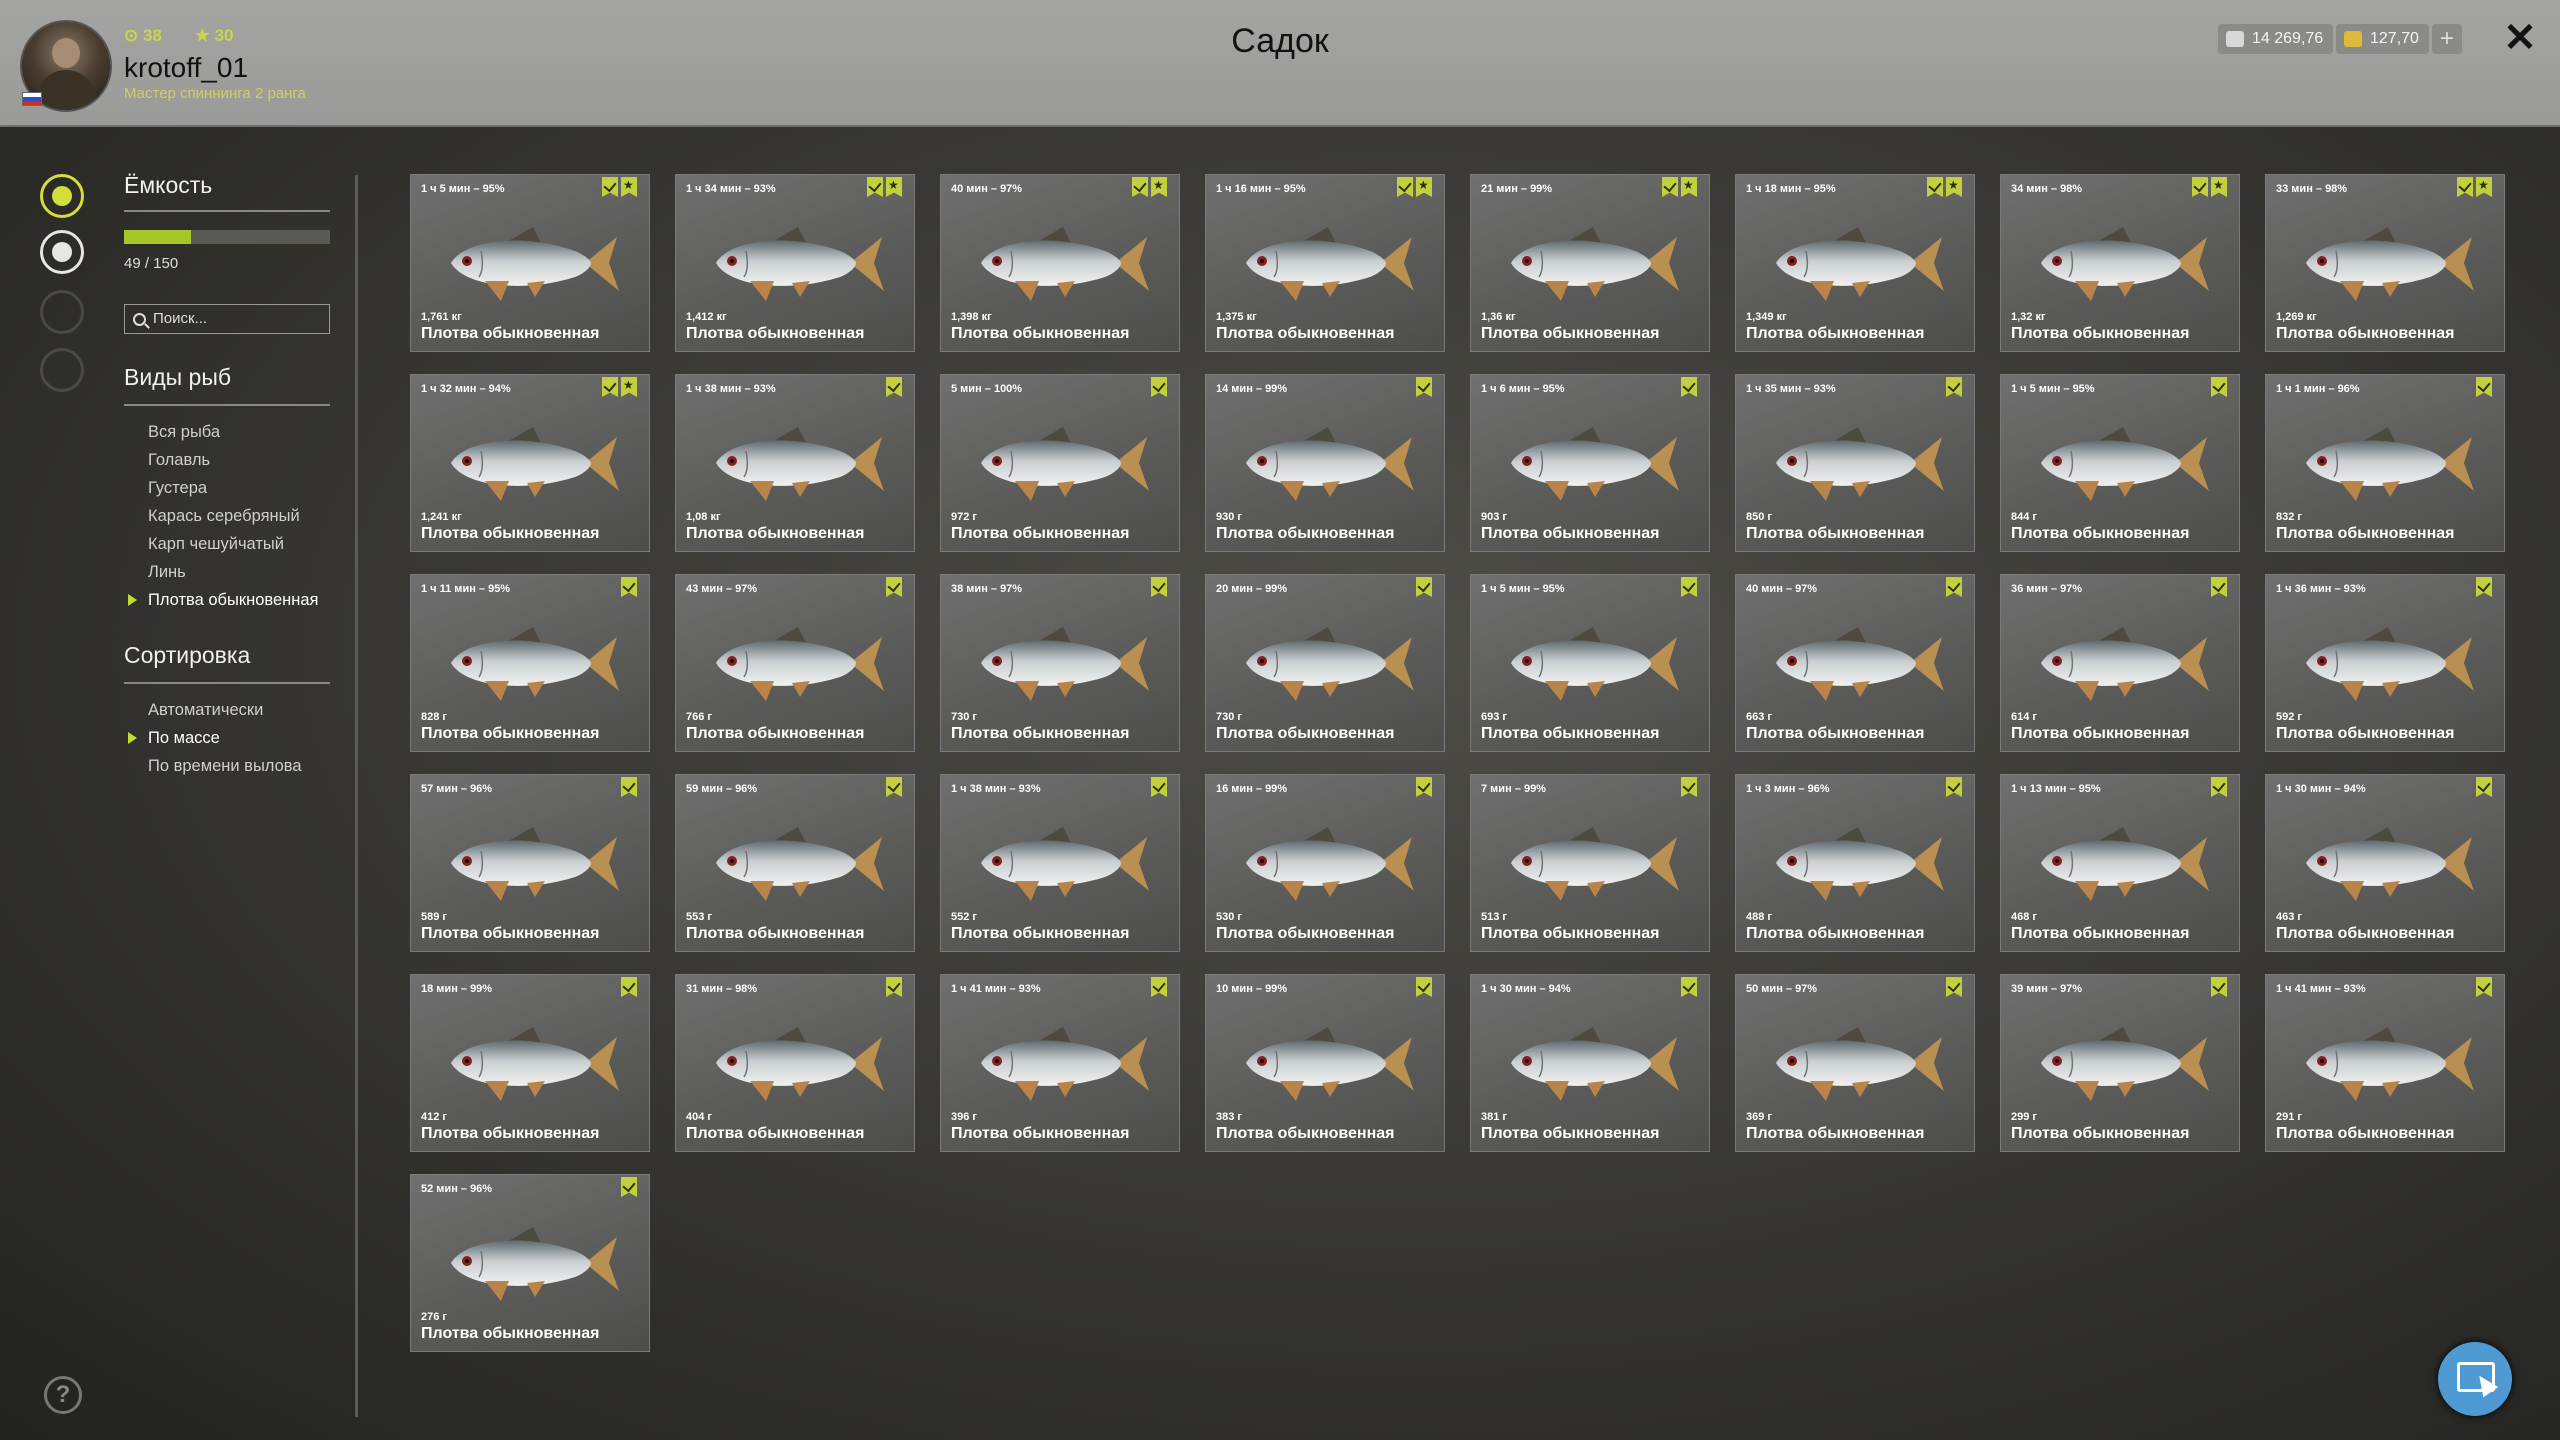  Describe the element at coordinates (795, 663) in the screenshot. I see `fish-card: 43 мин – 97% 766 г Плотва обыкновенная` at that location.